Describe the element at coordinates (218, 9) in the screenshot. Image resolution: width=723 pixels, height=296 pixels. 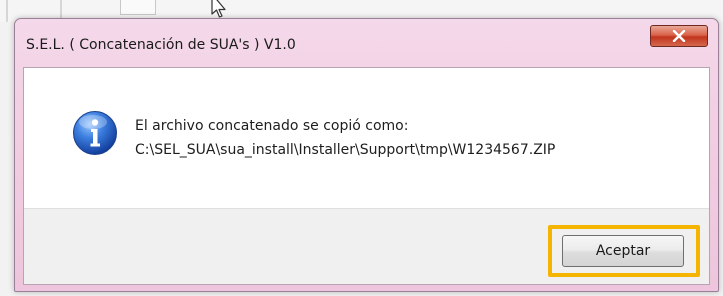
I see `mouse-pointer-icon` at that location.